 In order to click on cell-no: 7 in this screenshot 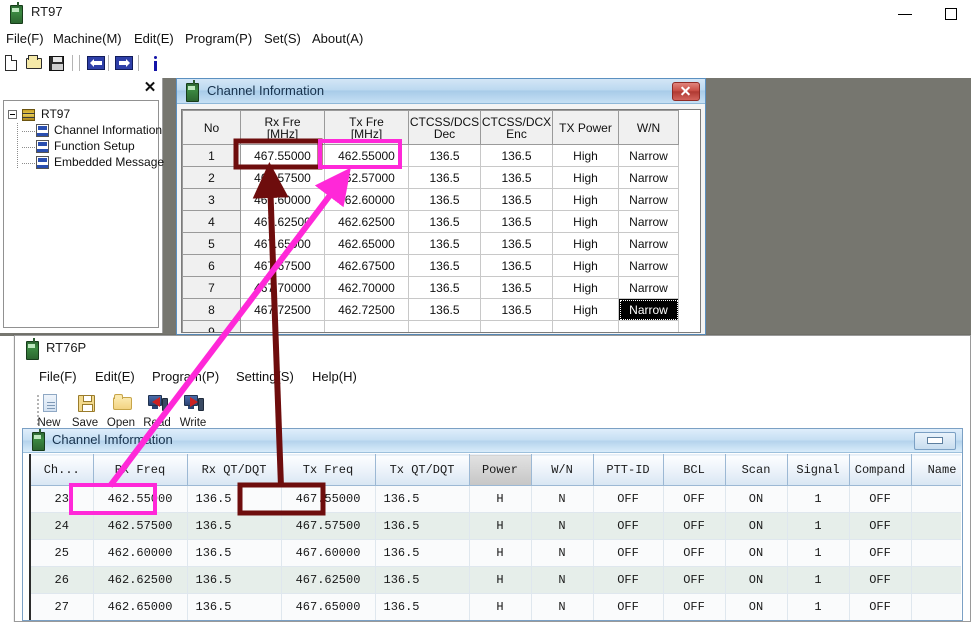, I will do `click(211, 287)`.